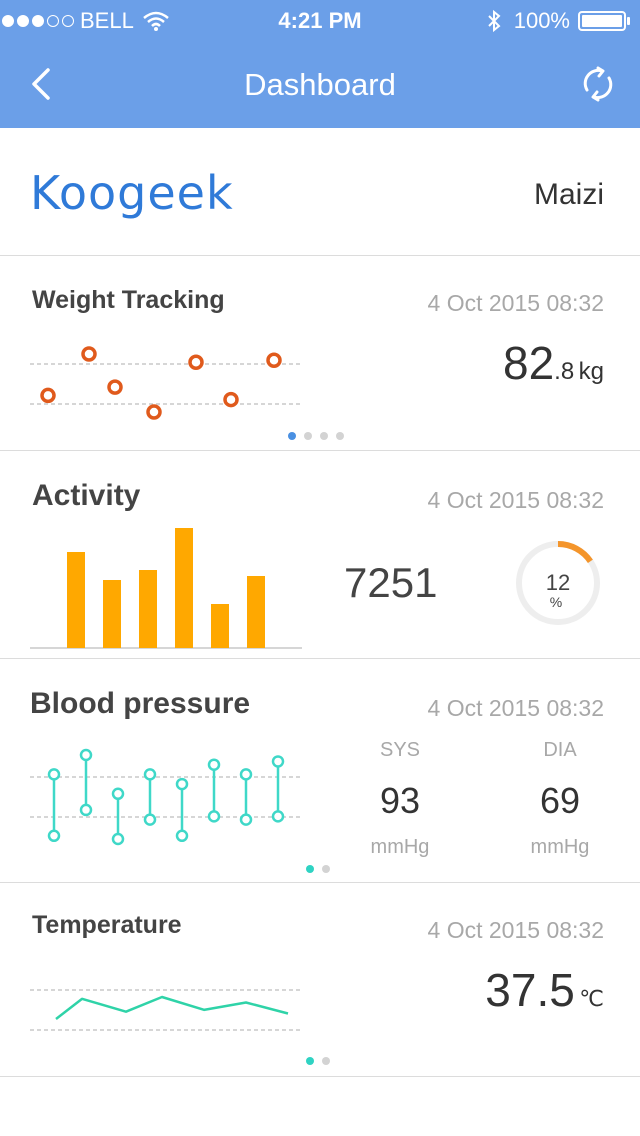 The width and height of the screenshot is (640, 1136). I want to click on dia-label: DIA, so click(560, 750).